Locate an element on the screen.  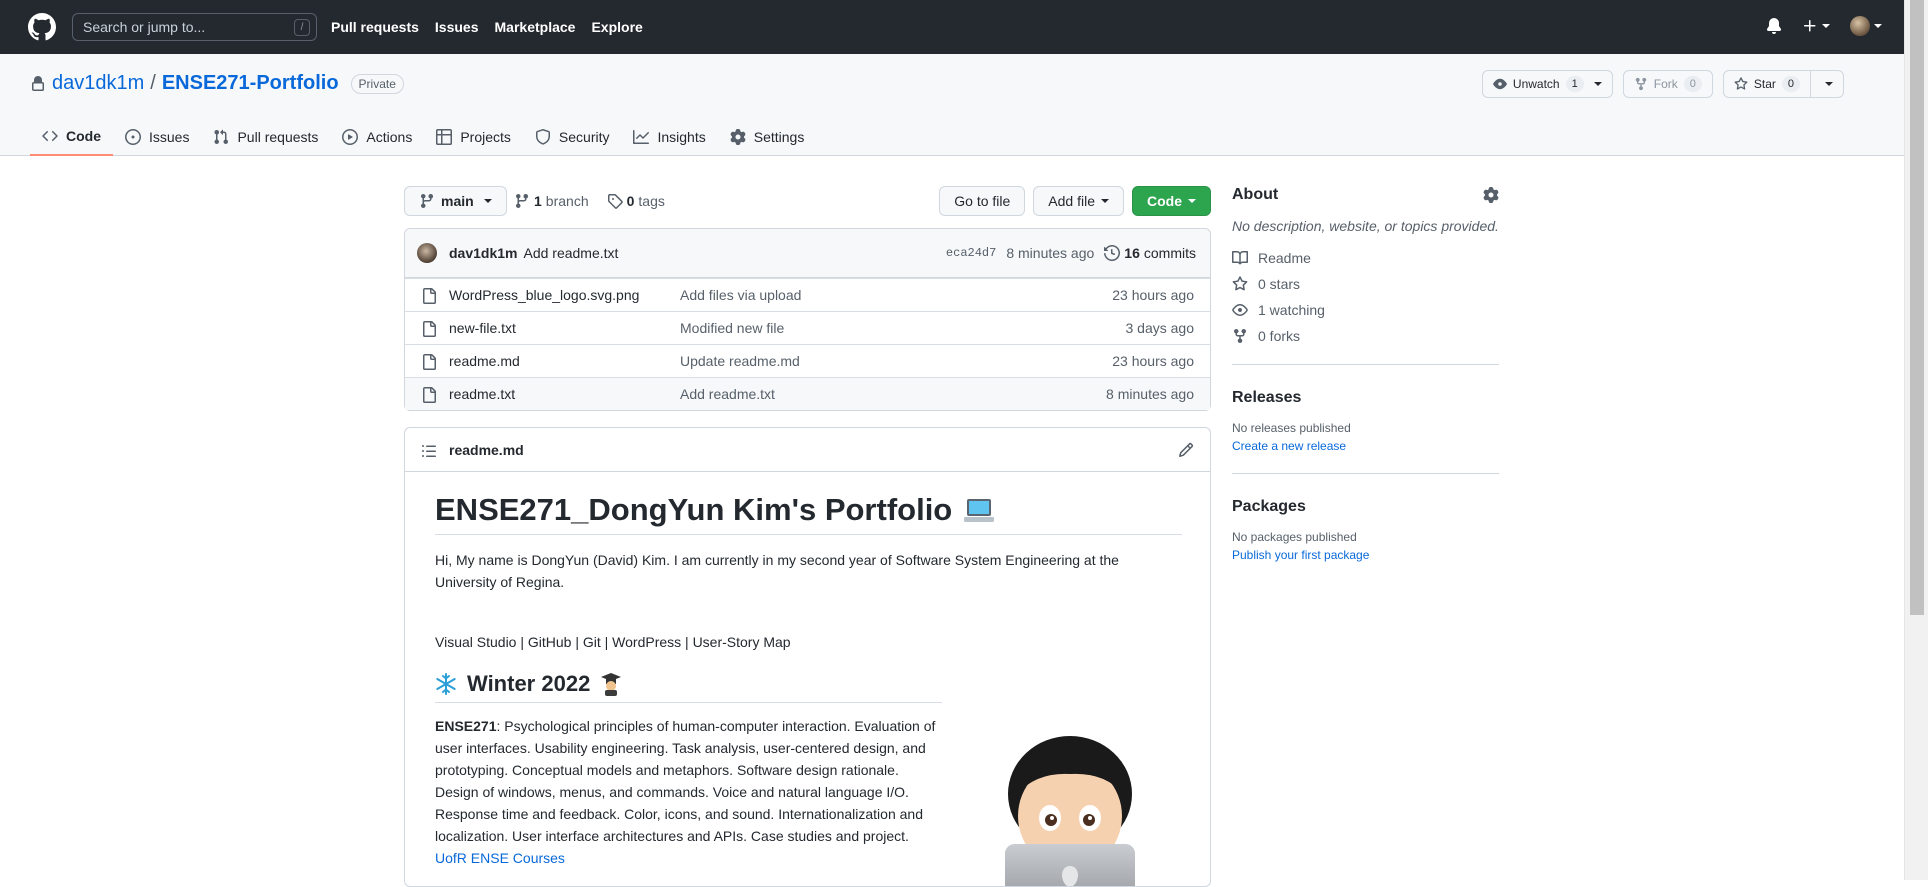
history-icon is located at coordinates (1112, 253).